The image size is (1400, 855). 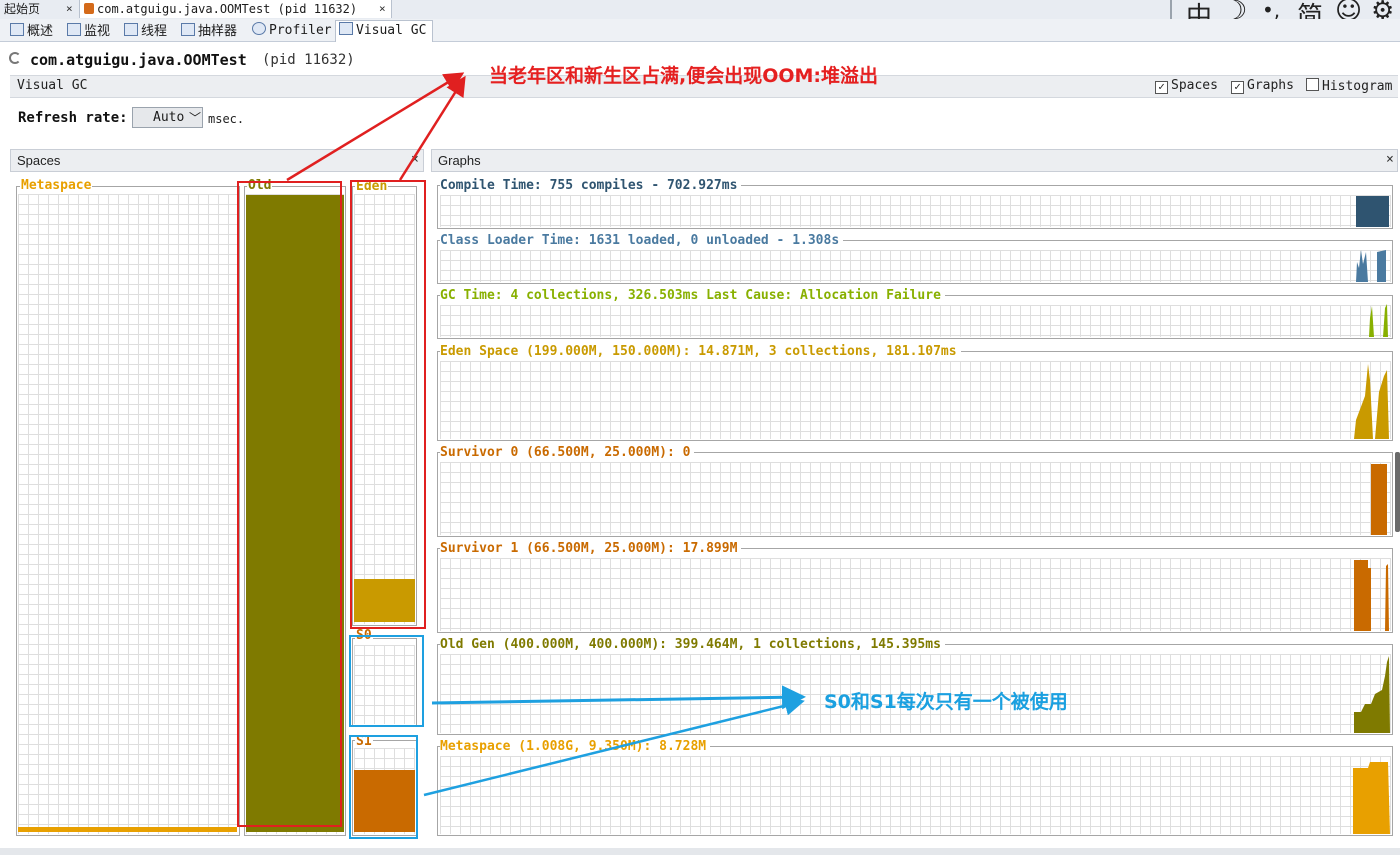 What do you see at coordinates (684, 76) in the screenshot?
I see `annotation-oom-text: 当老年区和新生区占满,便会出现OOM:堆溢出` at bounding box center [684, 76].